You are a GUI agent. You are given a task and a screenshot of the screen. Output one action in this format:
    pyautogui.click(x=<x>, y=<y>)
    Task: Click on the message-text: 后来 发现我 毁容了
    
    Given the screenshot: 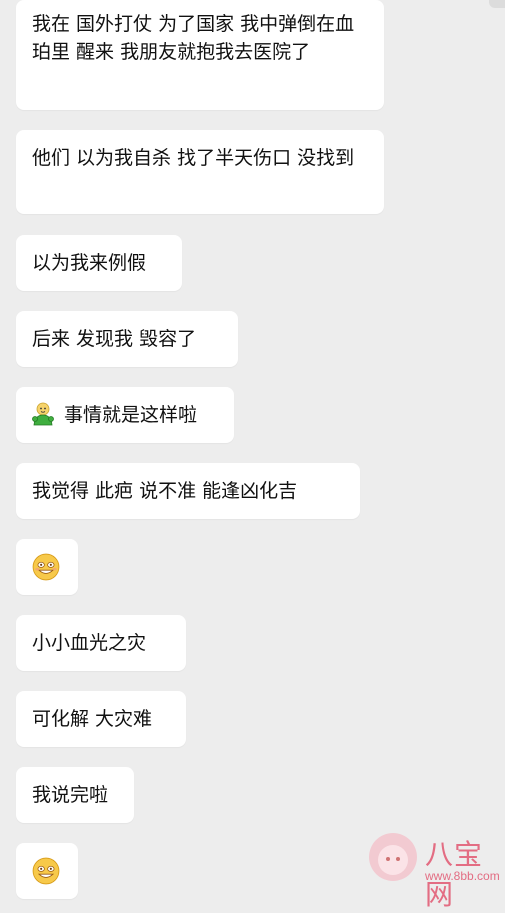 What is the action you would take?
    pyautogui.click(x=114, y=339)
    